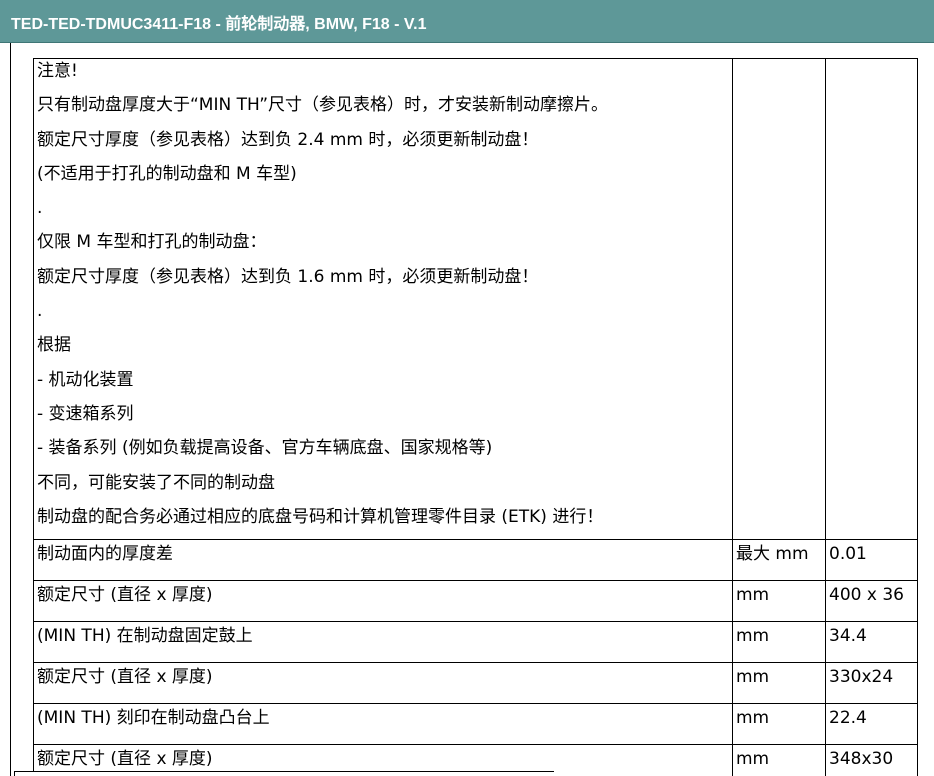  I want to click on frame-border, so click(10, 409).